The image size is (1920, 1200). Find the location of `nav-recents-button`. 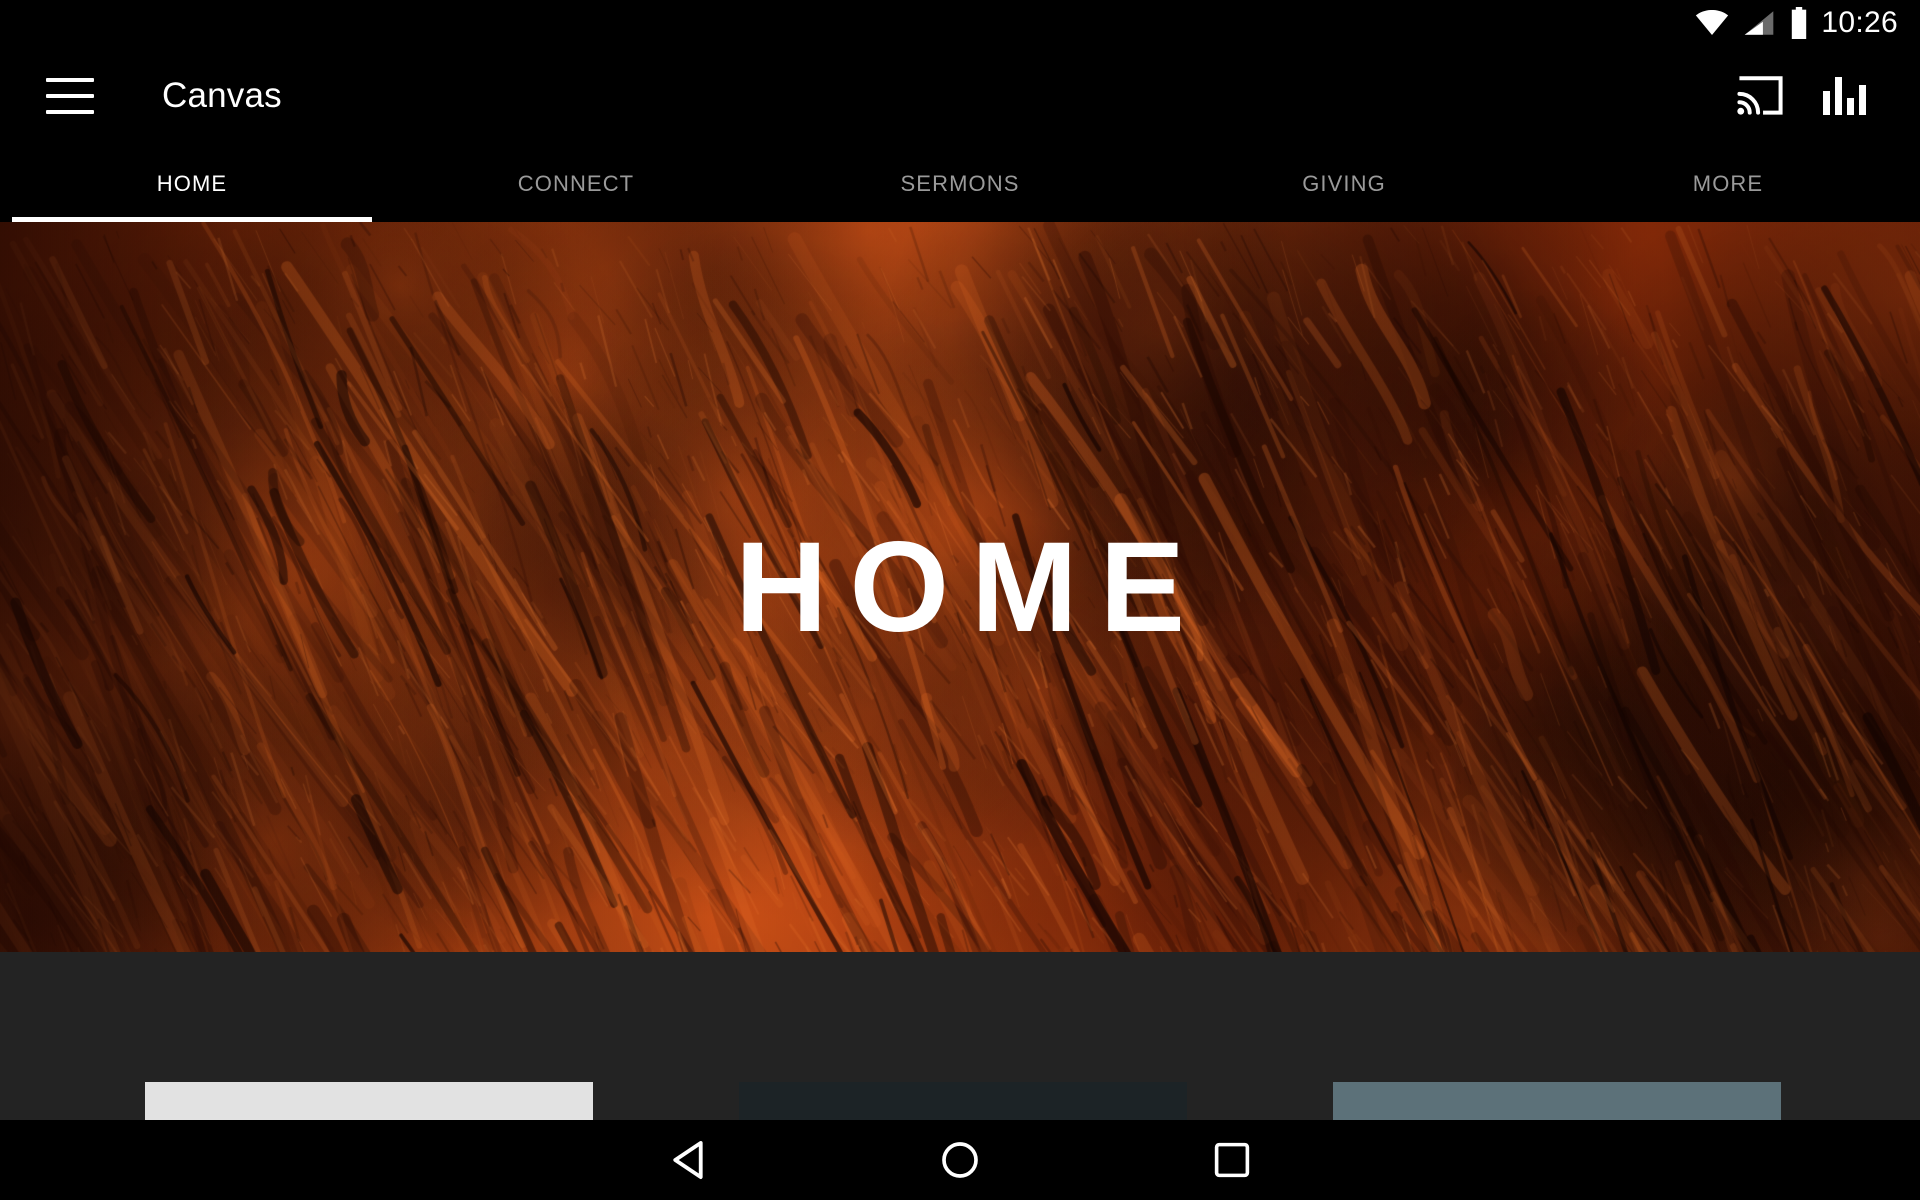

nav-recents-button is located at coordinates (1232, 1160).